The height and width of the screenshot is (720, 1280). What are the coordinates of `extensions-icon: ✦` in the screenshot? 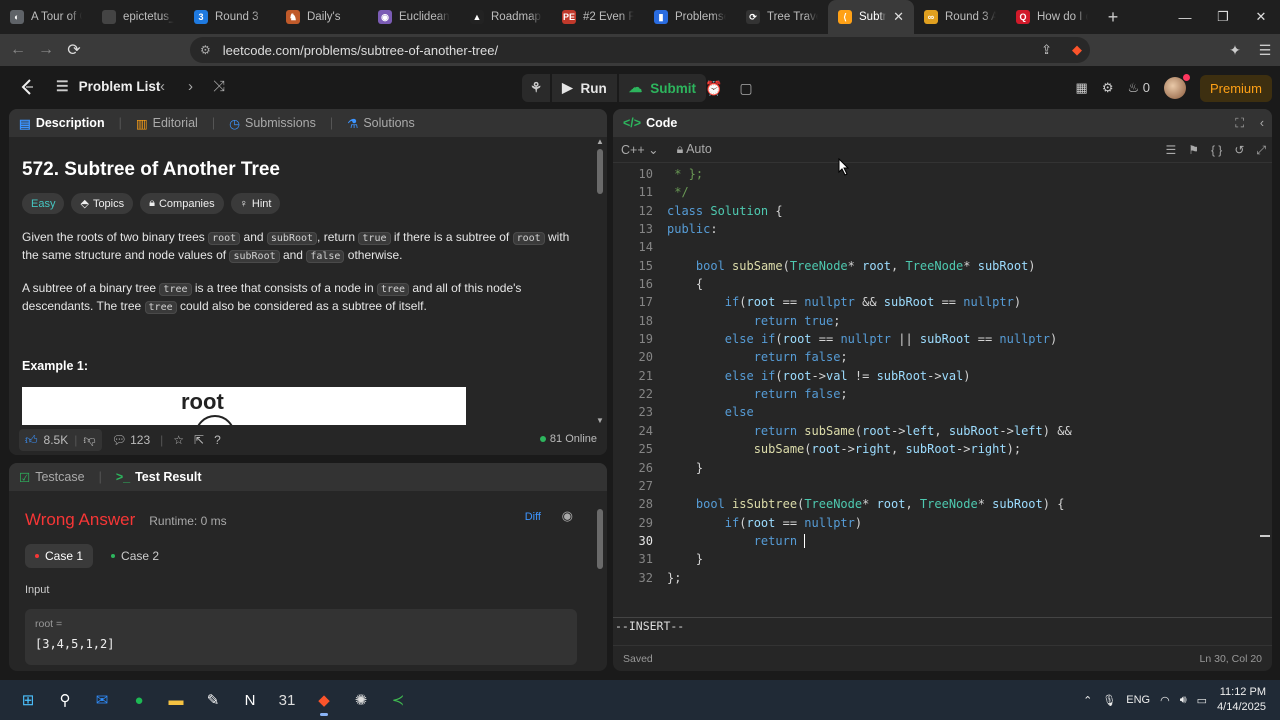 It's located at (1235, 50).